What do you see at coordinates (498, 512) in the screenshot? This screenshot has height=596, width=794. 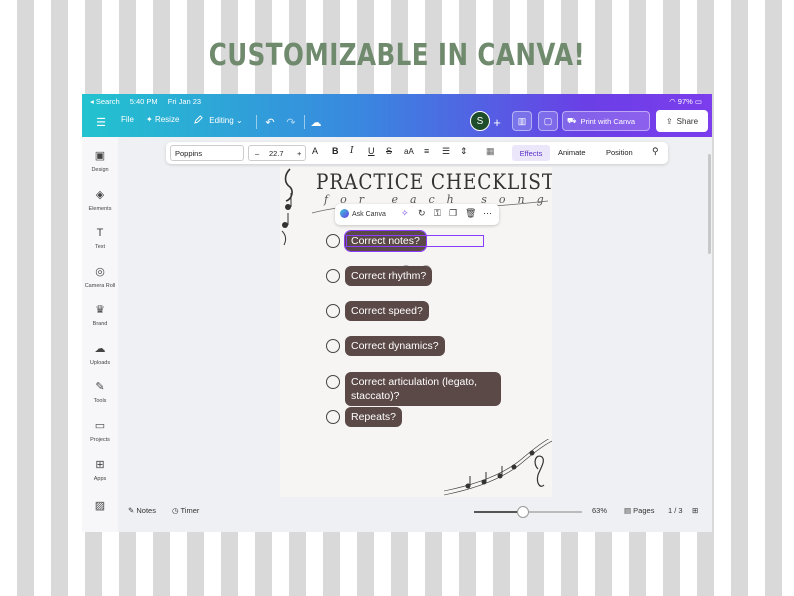 I see `zoom-slider-fill` at bounding box center [498, 512].